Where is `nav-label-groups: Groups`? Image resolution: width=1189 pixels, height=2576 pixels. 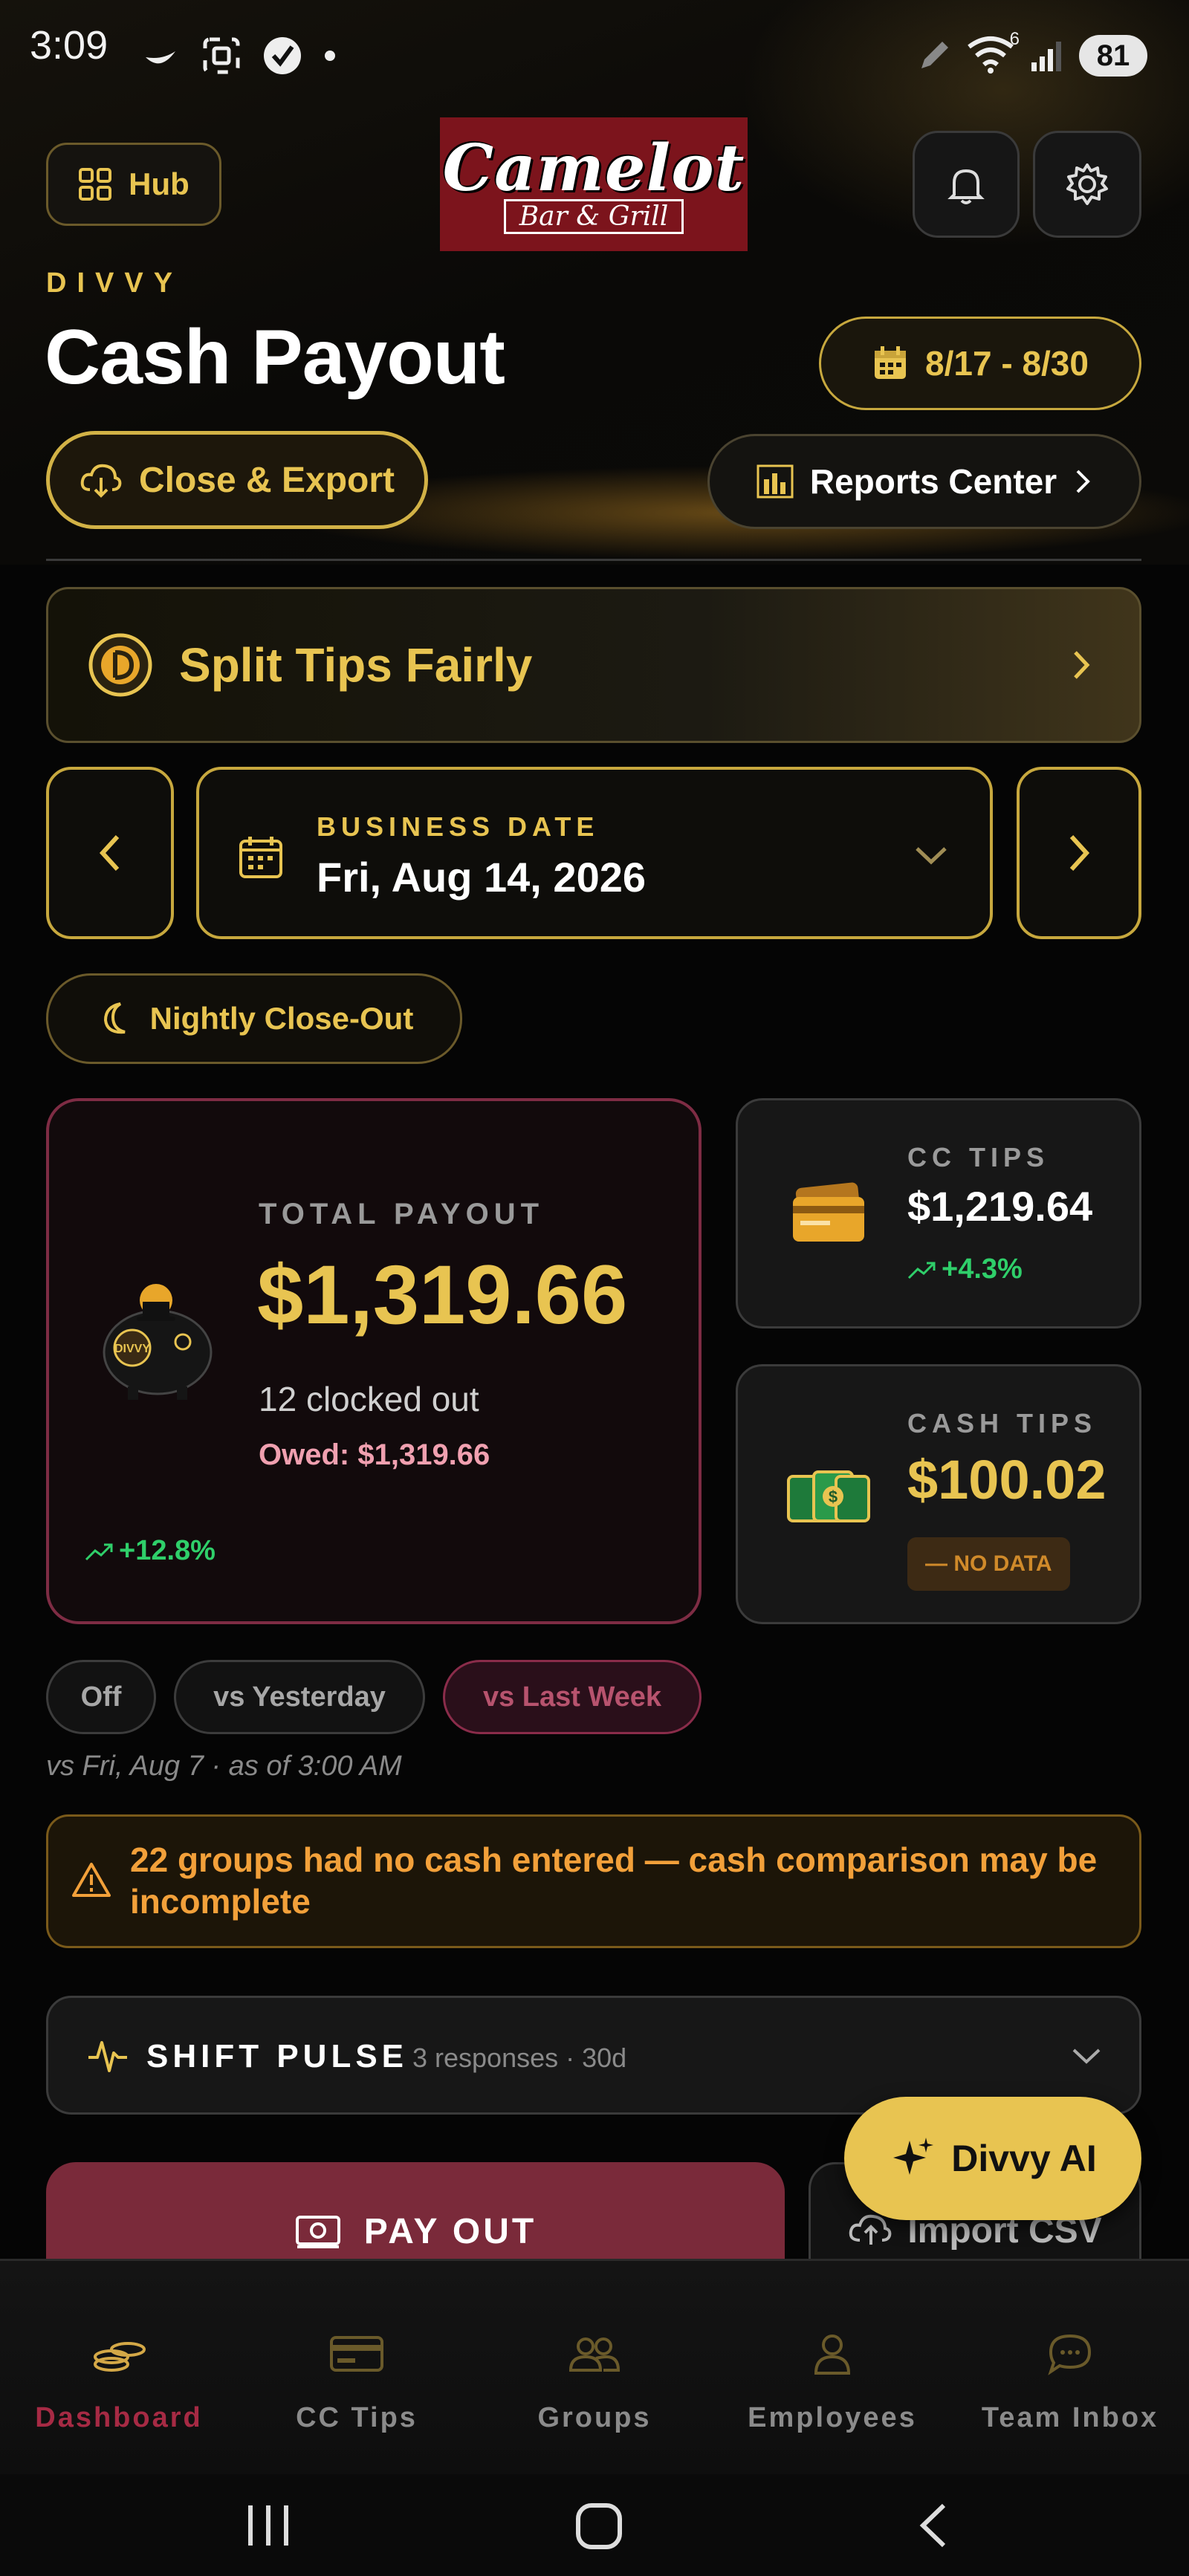 nav-label-groups: Groups is located at coordinates (594, 2417).